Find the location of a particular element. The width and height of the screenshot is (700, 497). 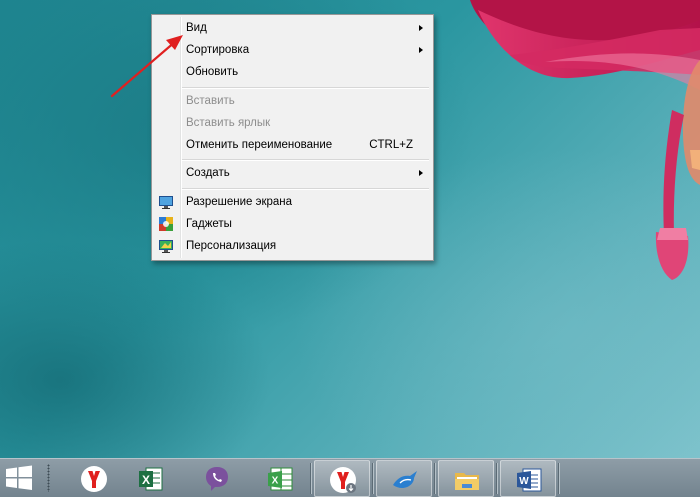

red-pointer-arrow-icon is located at coordinates (146, 66).